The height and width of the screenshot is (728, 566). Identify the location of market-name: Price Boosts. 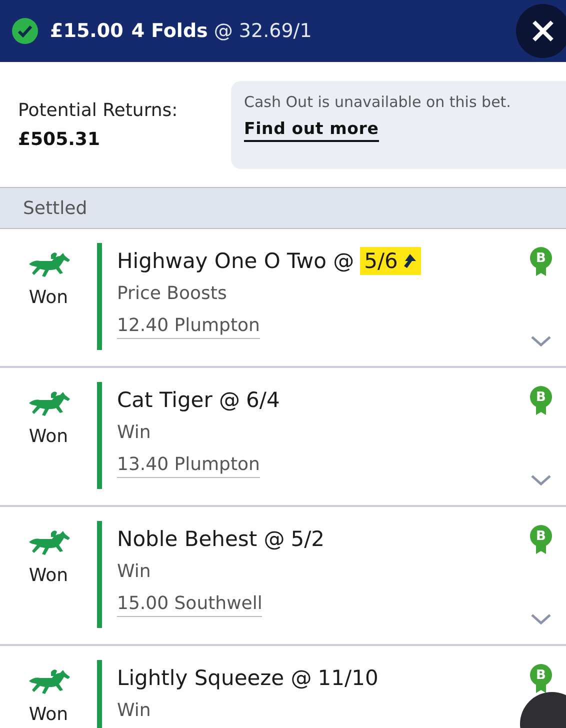
(172, 293).